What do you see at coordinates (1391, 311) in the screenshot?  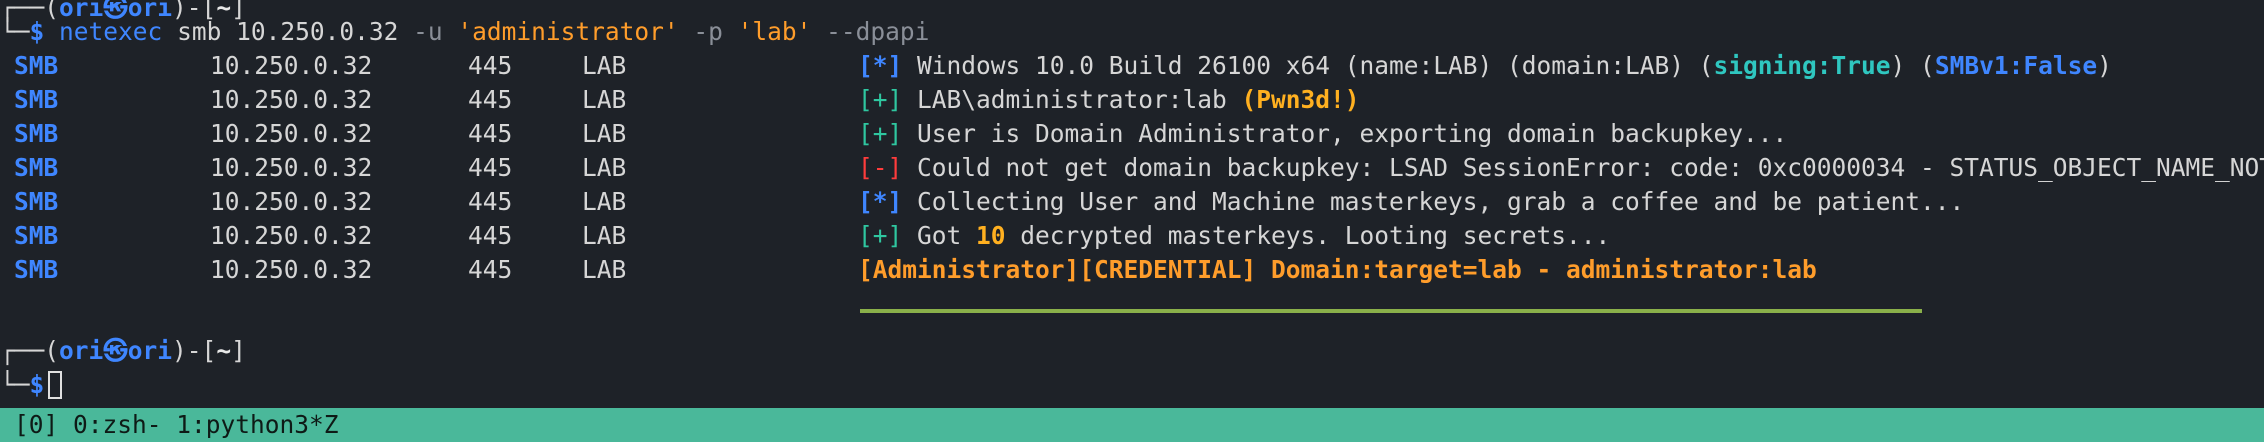 I see `highlight-underline` at bounding box center [1391, 311].